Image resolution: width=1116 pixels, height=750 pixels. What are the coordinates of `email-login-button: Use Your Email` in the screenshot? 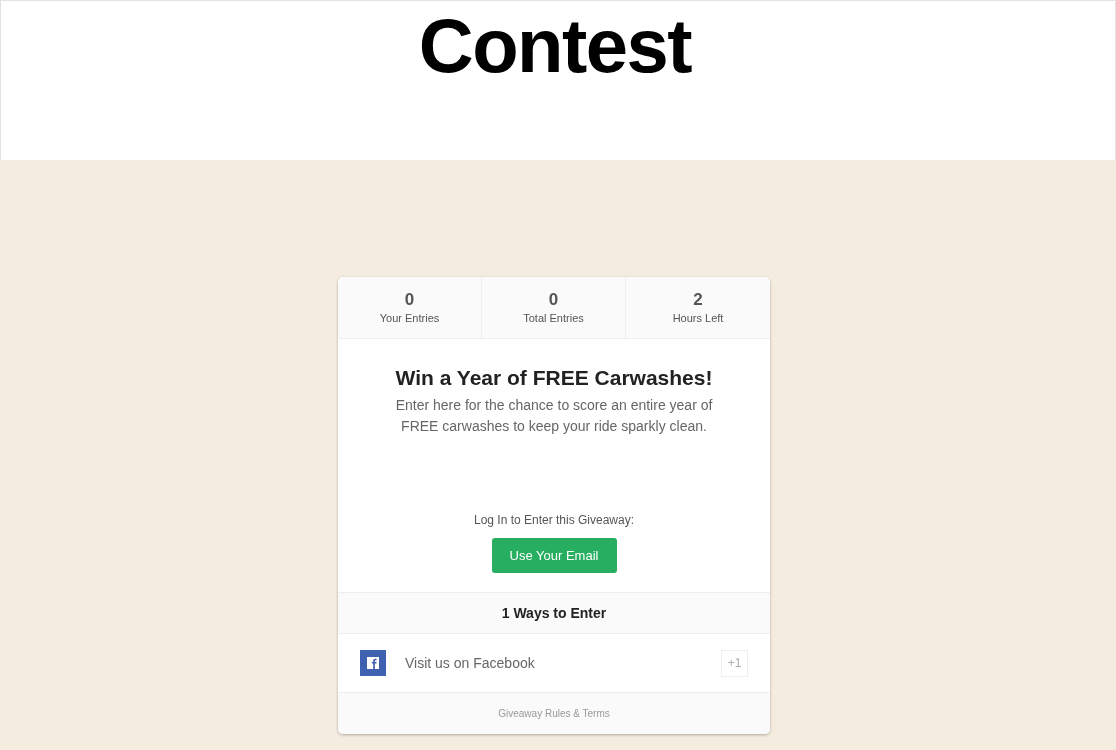 It's located at (554, 555).